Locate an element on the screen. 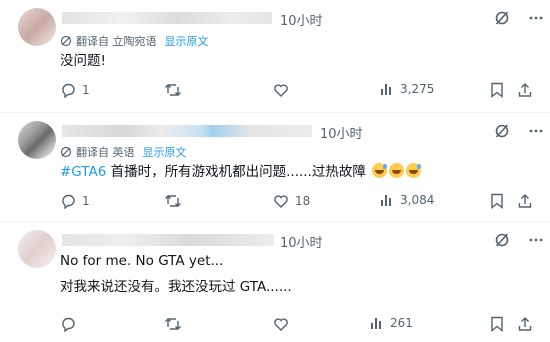  action-bar: 1 18 3,084 is located at coordinates (300, 202).